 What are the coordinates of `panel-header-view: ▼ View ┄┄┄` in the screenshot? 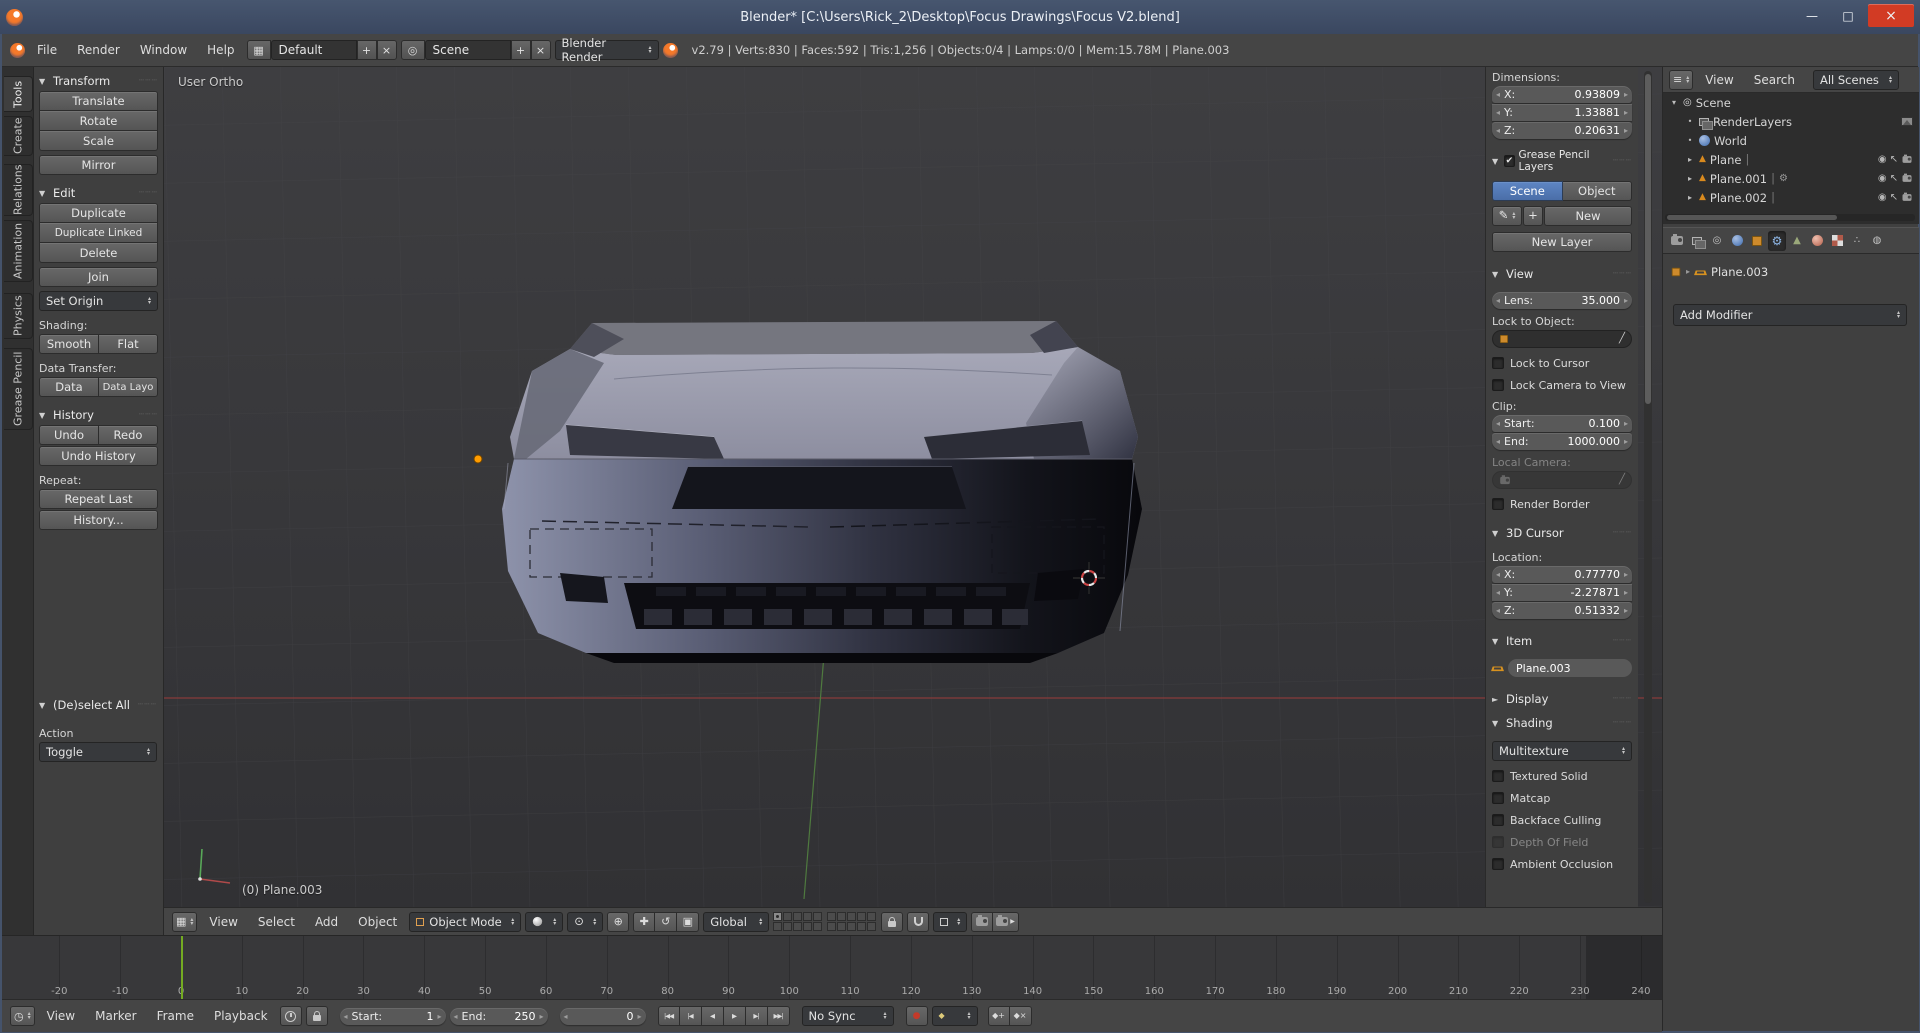 It's located at (1562, 274).